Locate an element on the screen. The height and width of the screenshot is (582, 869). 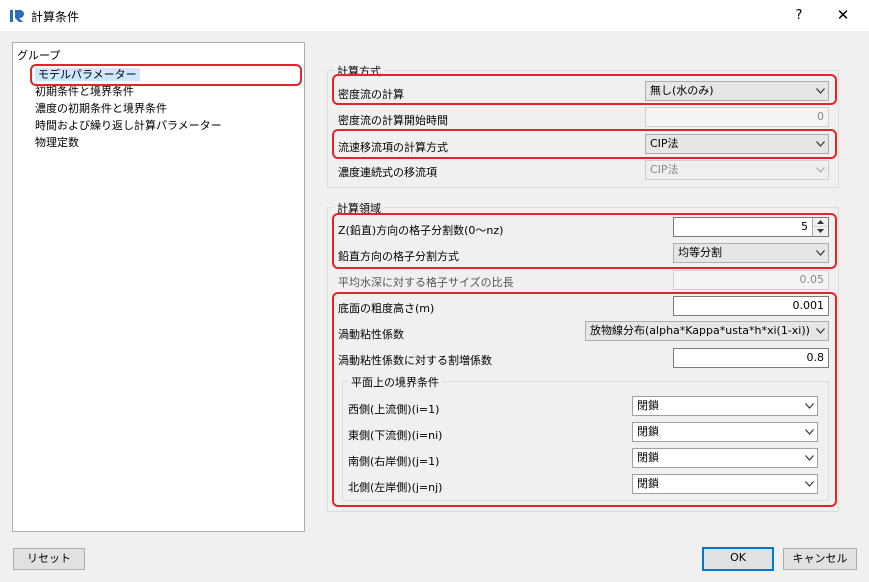
calc-method-title: 計算方式 is located at coordinates (359, 71).